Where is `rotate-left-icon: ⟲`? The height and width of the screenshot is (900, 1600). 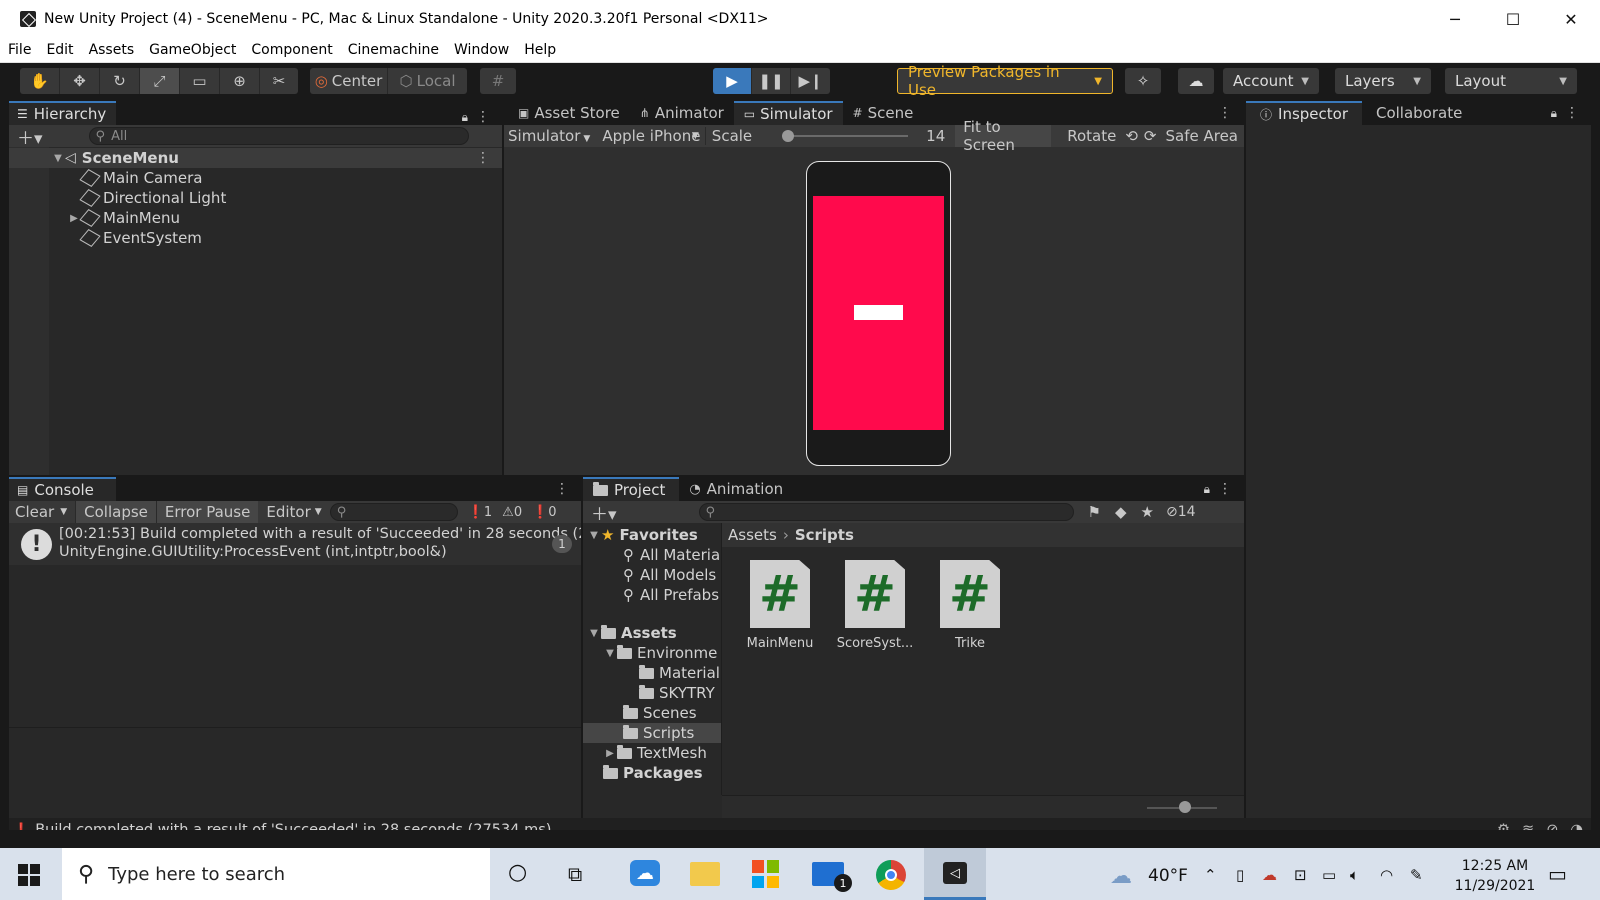 rotate-left-icon: ⟲ is located at coordinates (1131, 136).